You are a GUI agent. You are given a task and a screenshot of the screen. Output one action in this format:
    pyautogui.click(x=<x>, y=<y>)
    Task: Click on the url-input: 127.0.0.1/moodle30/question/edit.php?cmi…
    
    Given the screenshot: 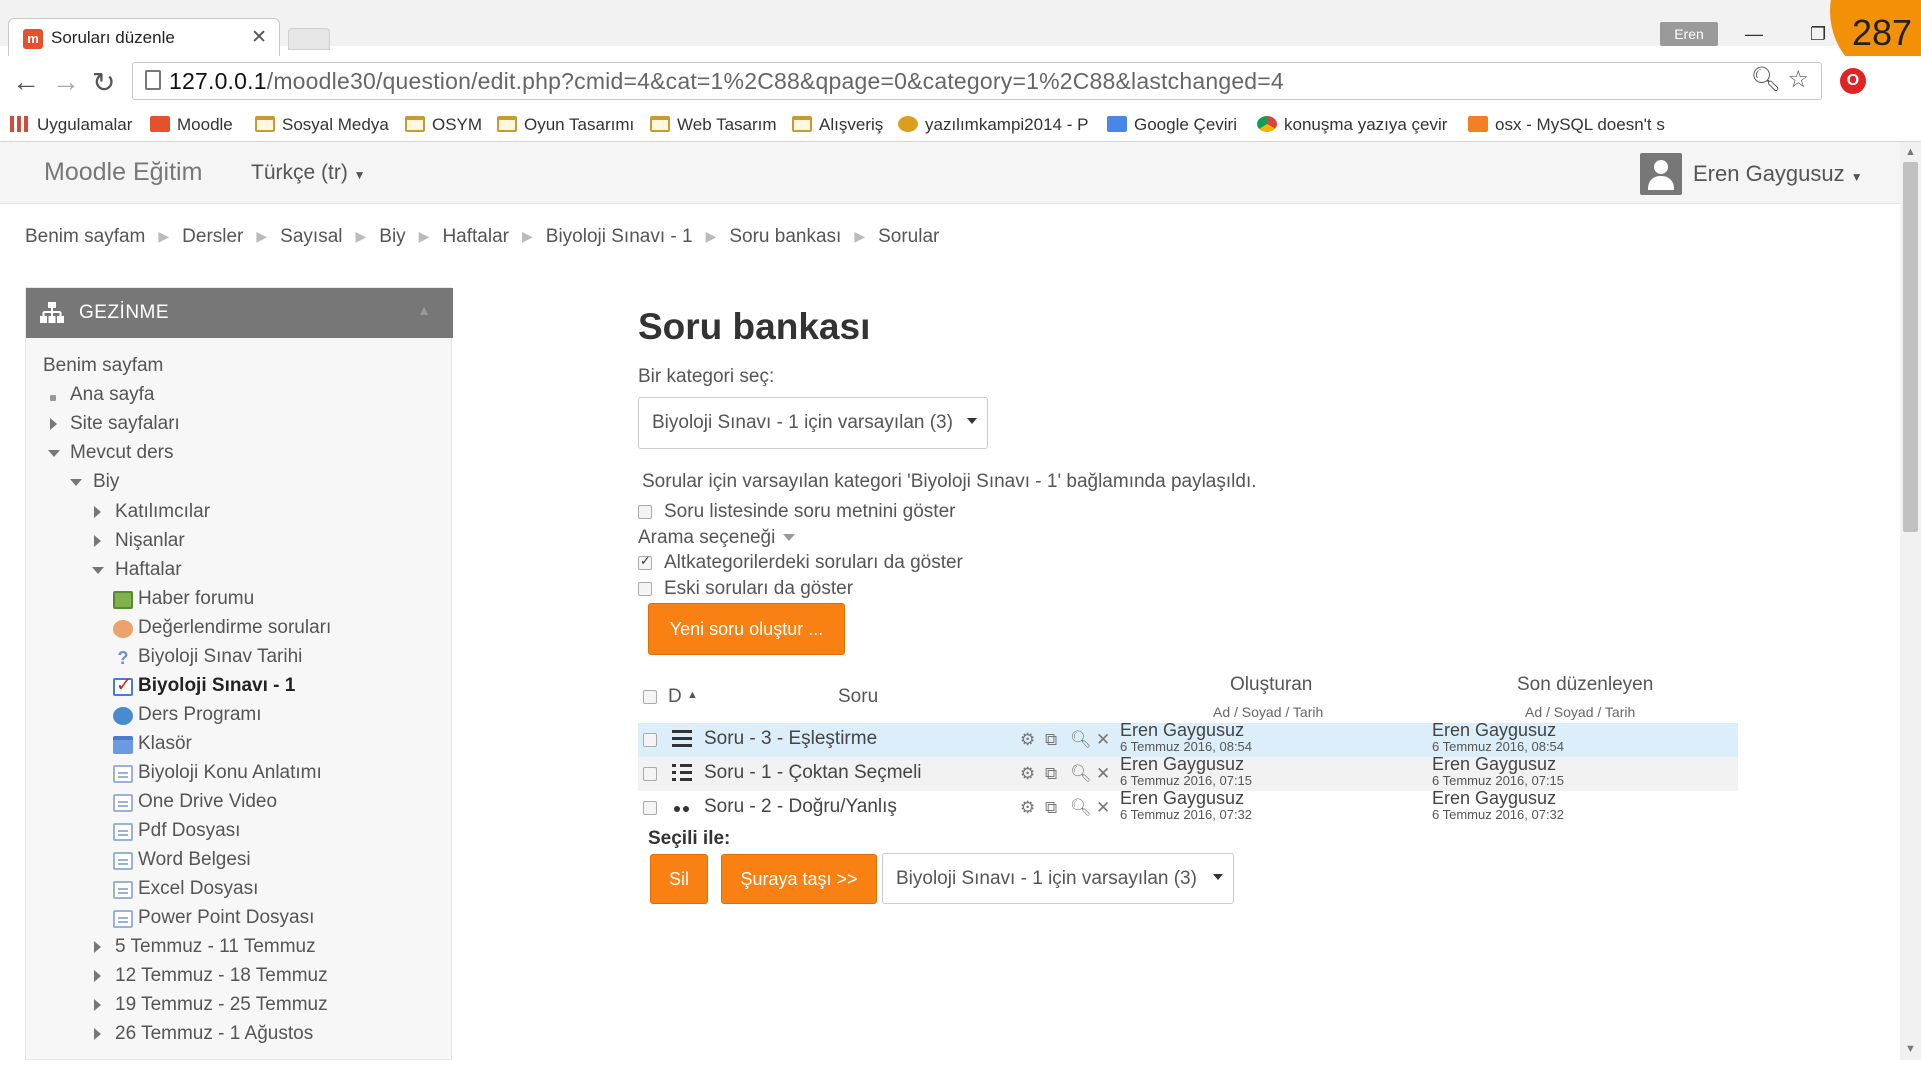 What is the action you would take?
    pyautogui.click(x=977, y=81)
    